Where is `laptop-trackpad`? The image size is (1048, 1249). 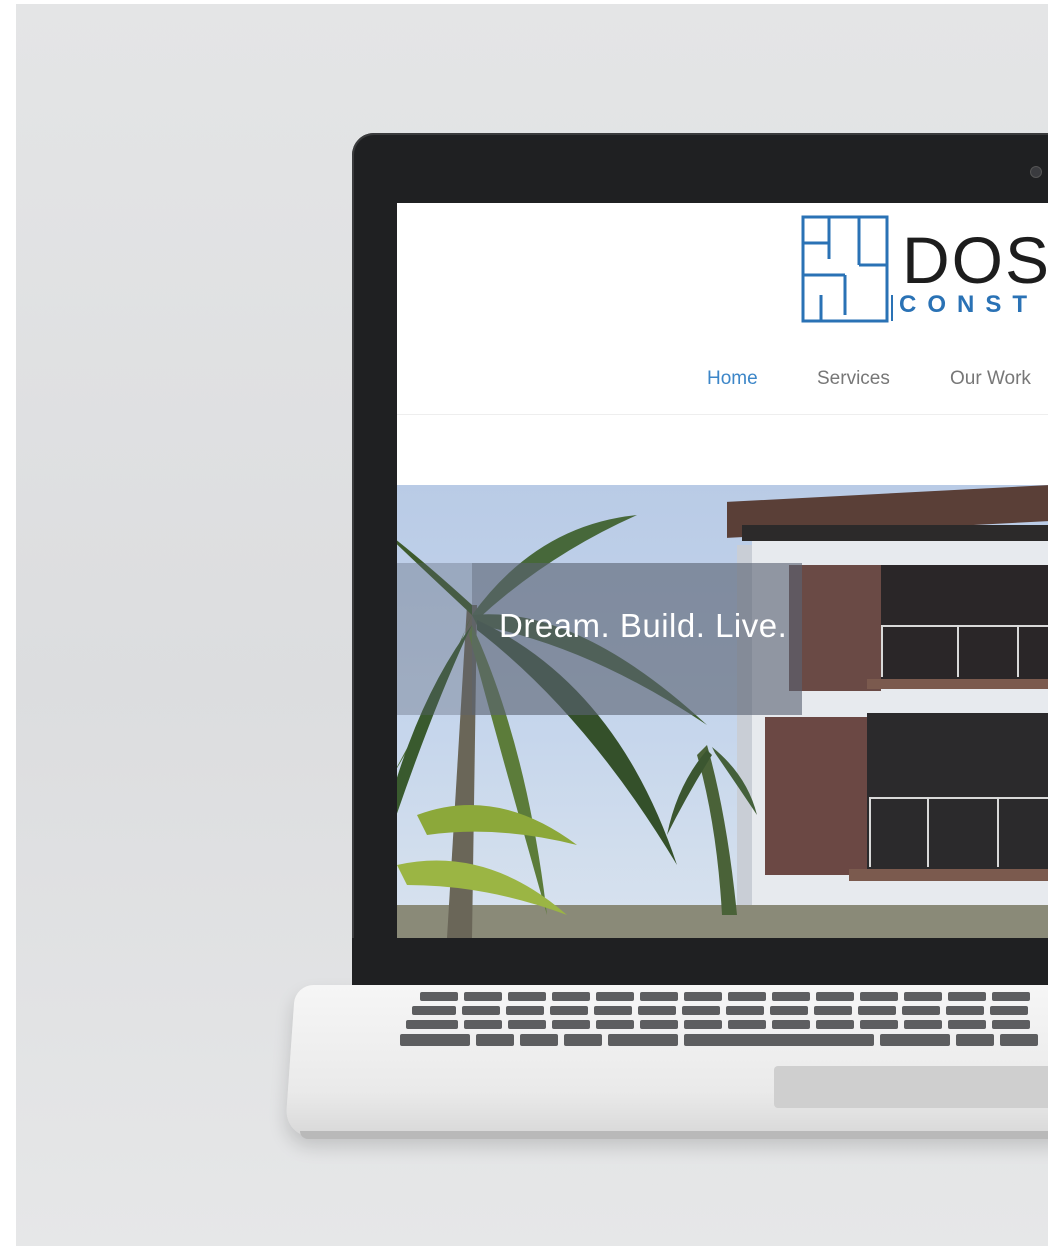
laptop-trackpad is located at coordinates (911, 1087).